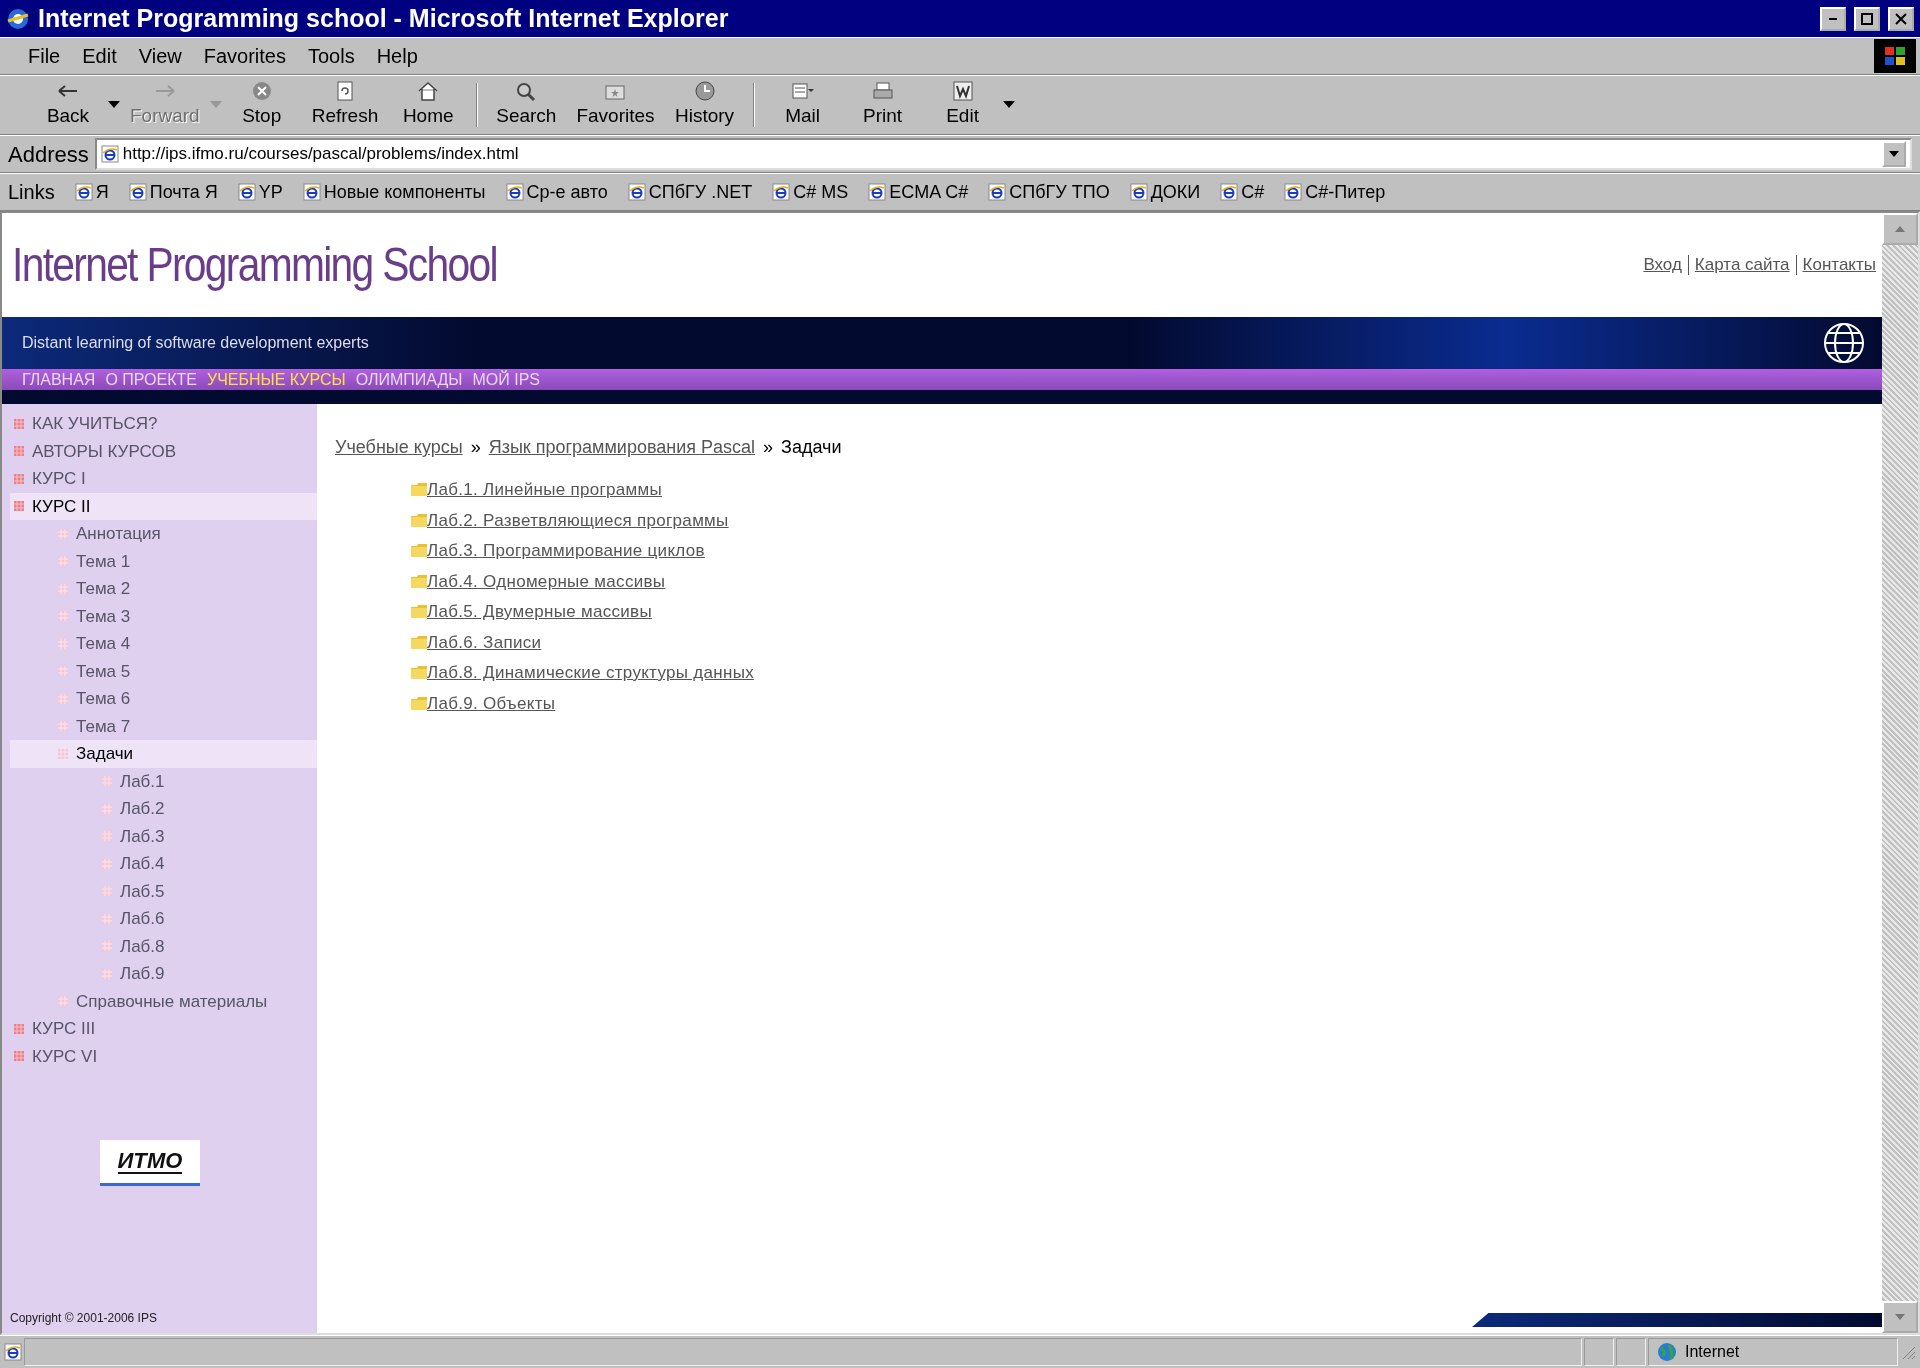  Describe the element at coordinates (173, 192) in the screenshot. I see `link-button: Почта Я` at that location.